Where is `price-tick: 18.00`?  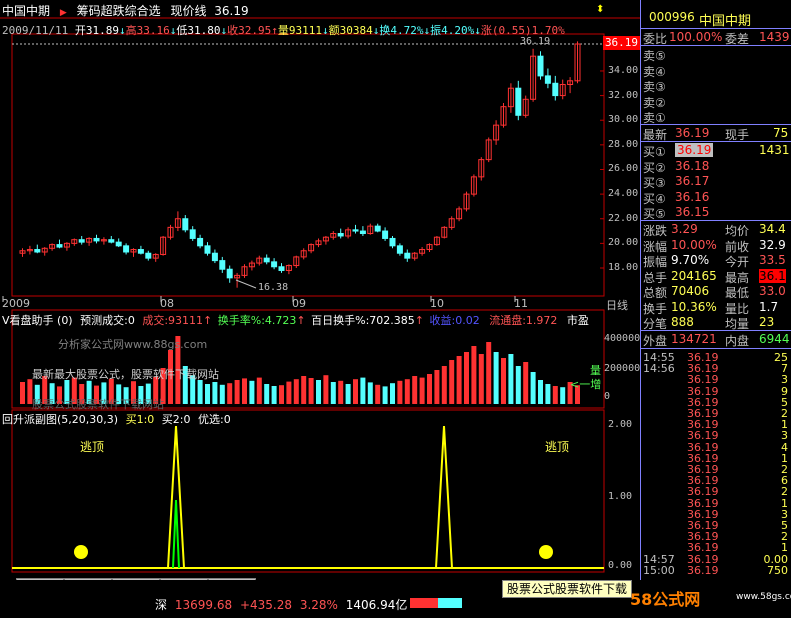
price-tick: 18.00 is located at coordinates (623, 267).